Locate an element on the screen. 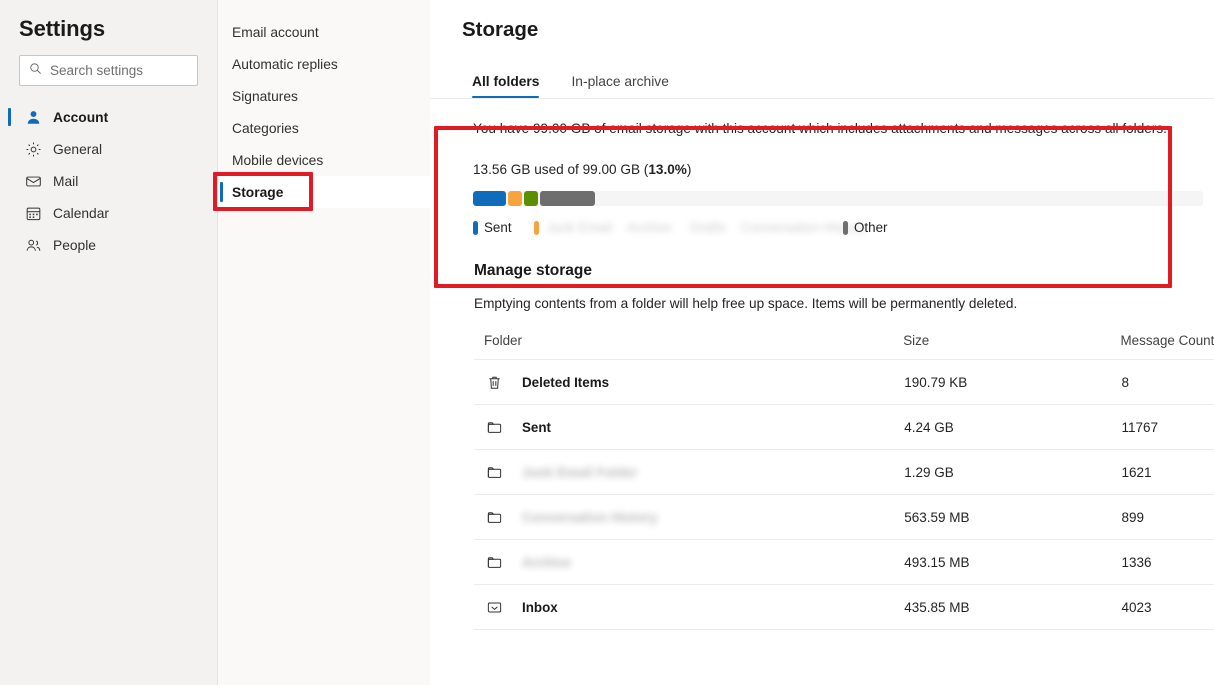 The width and height of the screenshot is (1214, 685). column-header-message-count: Message Count is located at coordinates (1167, 347).